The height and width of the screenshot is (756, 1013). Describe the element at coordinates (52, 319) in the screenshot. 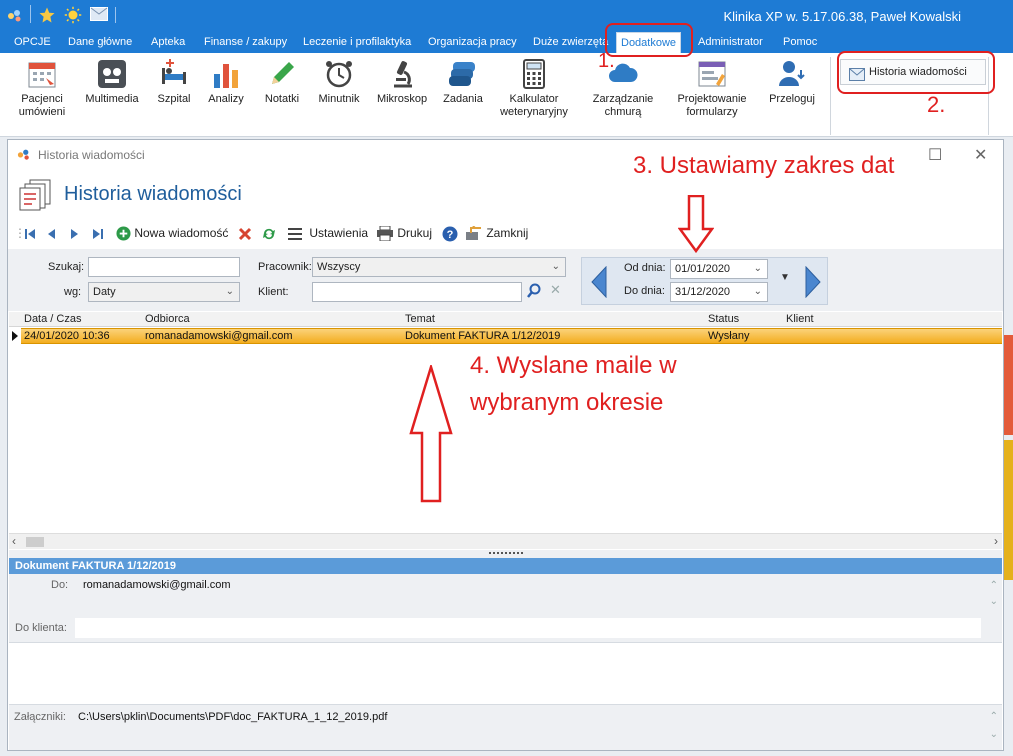

I see `column-header-datetime: Data / Czas` at that location.